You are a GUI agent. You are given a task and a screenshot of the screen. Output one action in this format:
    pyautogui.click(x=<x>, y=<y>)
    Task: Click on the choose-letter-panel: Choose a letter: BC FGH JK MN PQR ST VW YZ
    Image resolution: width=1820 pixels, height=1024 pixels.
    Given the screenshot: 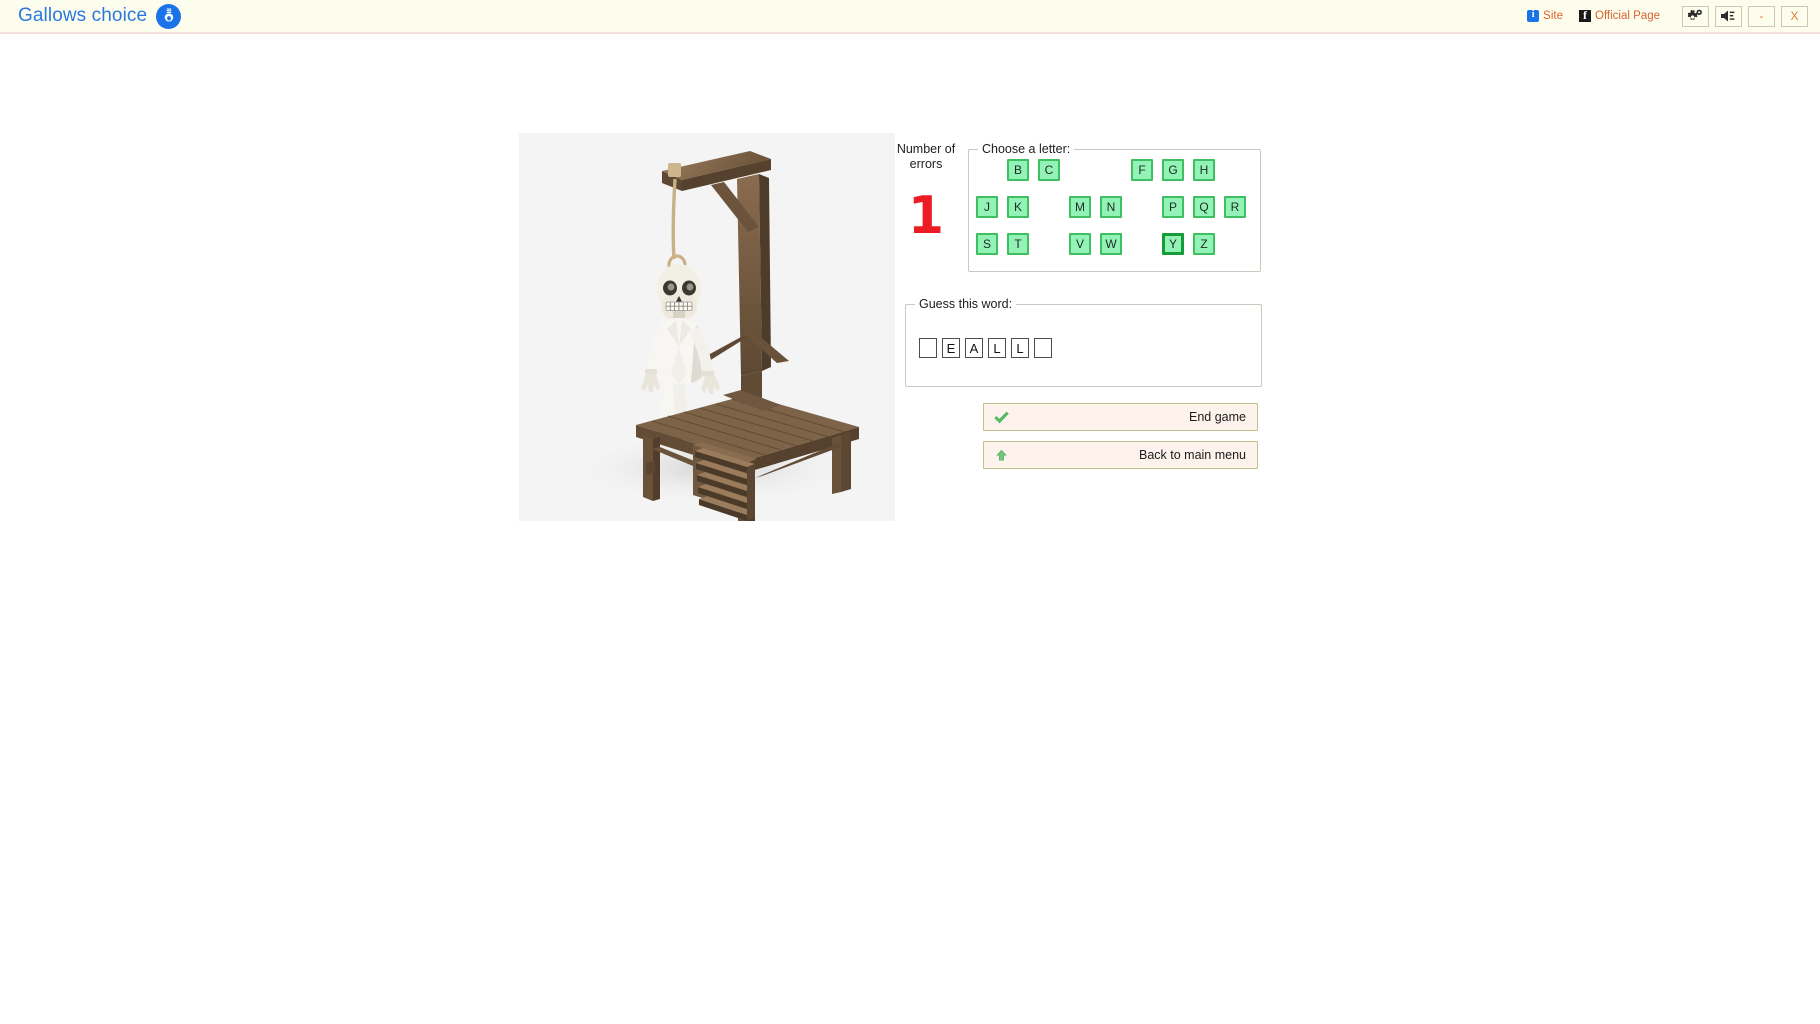 What is the action you would take?
    pyautogui.click(x=1114, y=207)
    